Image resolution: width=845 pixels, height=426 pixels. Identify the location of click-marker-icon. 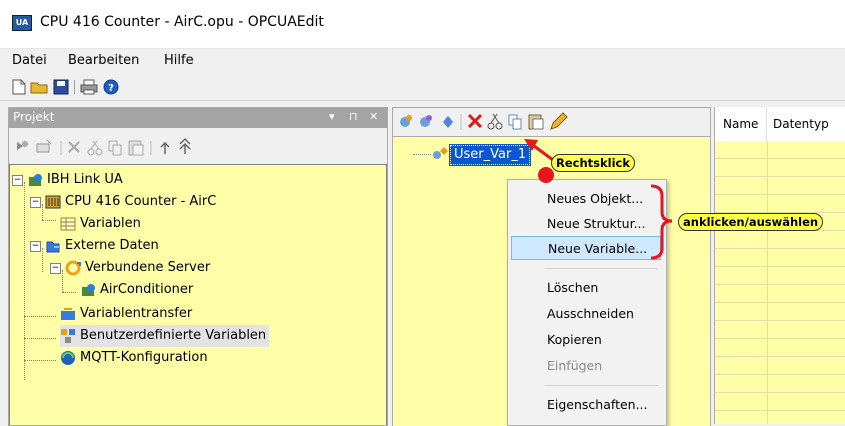
(546, 175).